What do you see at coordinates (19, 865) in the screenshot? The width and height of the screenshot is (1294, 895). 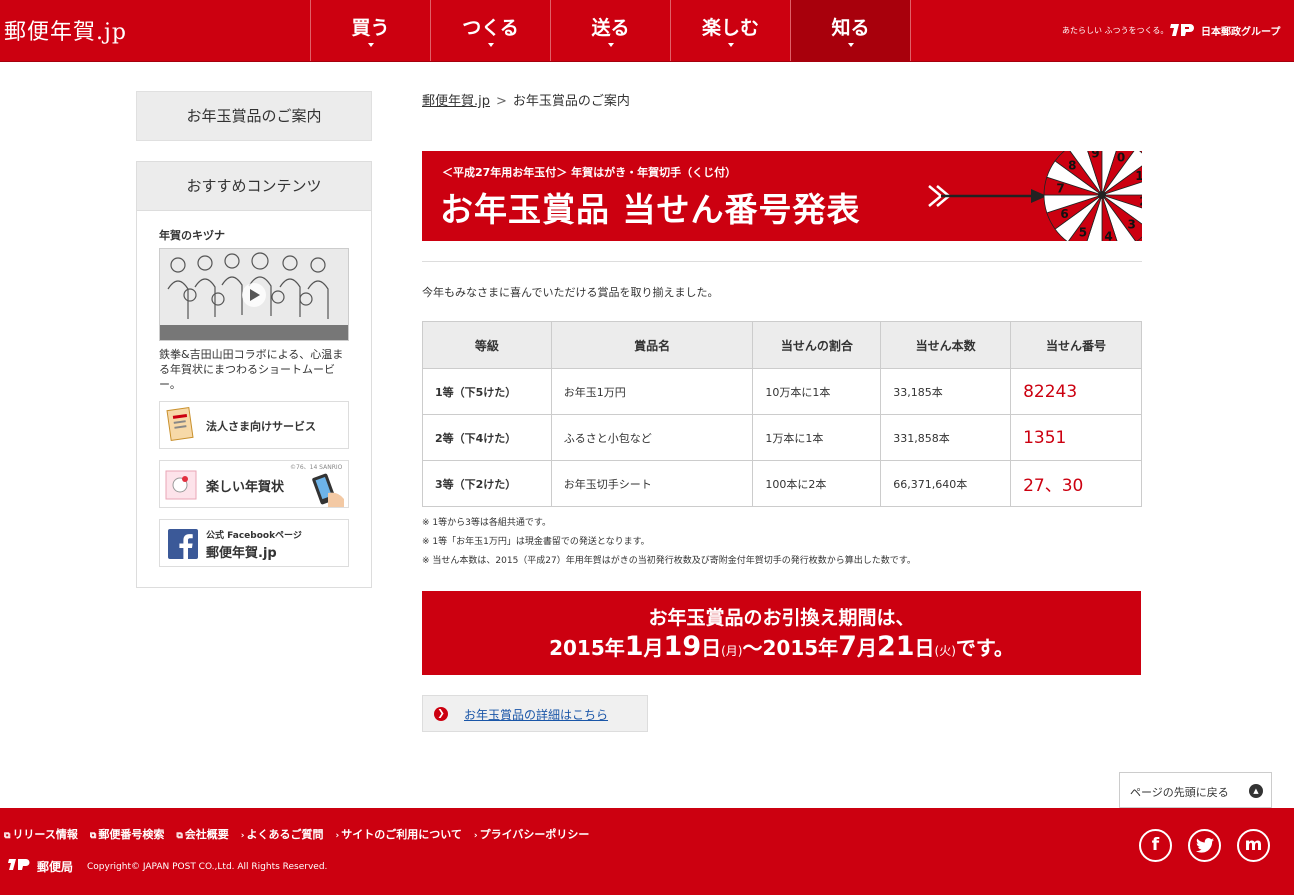 I see `jp-post-logo-icon` at bounding box center [19, 865].